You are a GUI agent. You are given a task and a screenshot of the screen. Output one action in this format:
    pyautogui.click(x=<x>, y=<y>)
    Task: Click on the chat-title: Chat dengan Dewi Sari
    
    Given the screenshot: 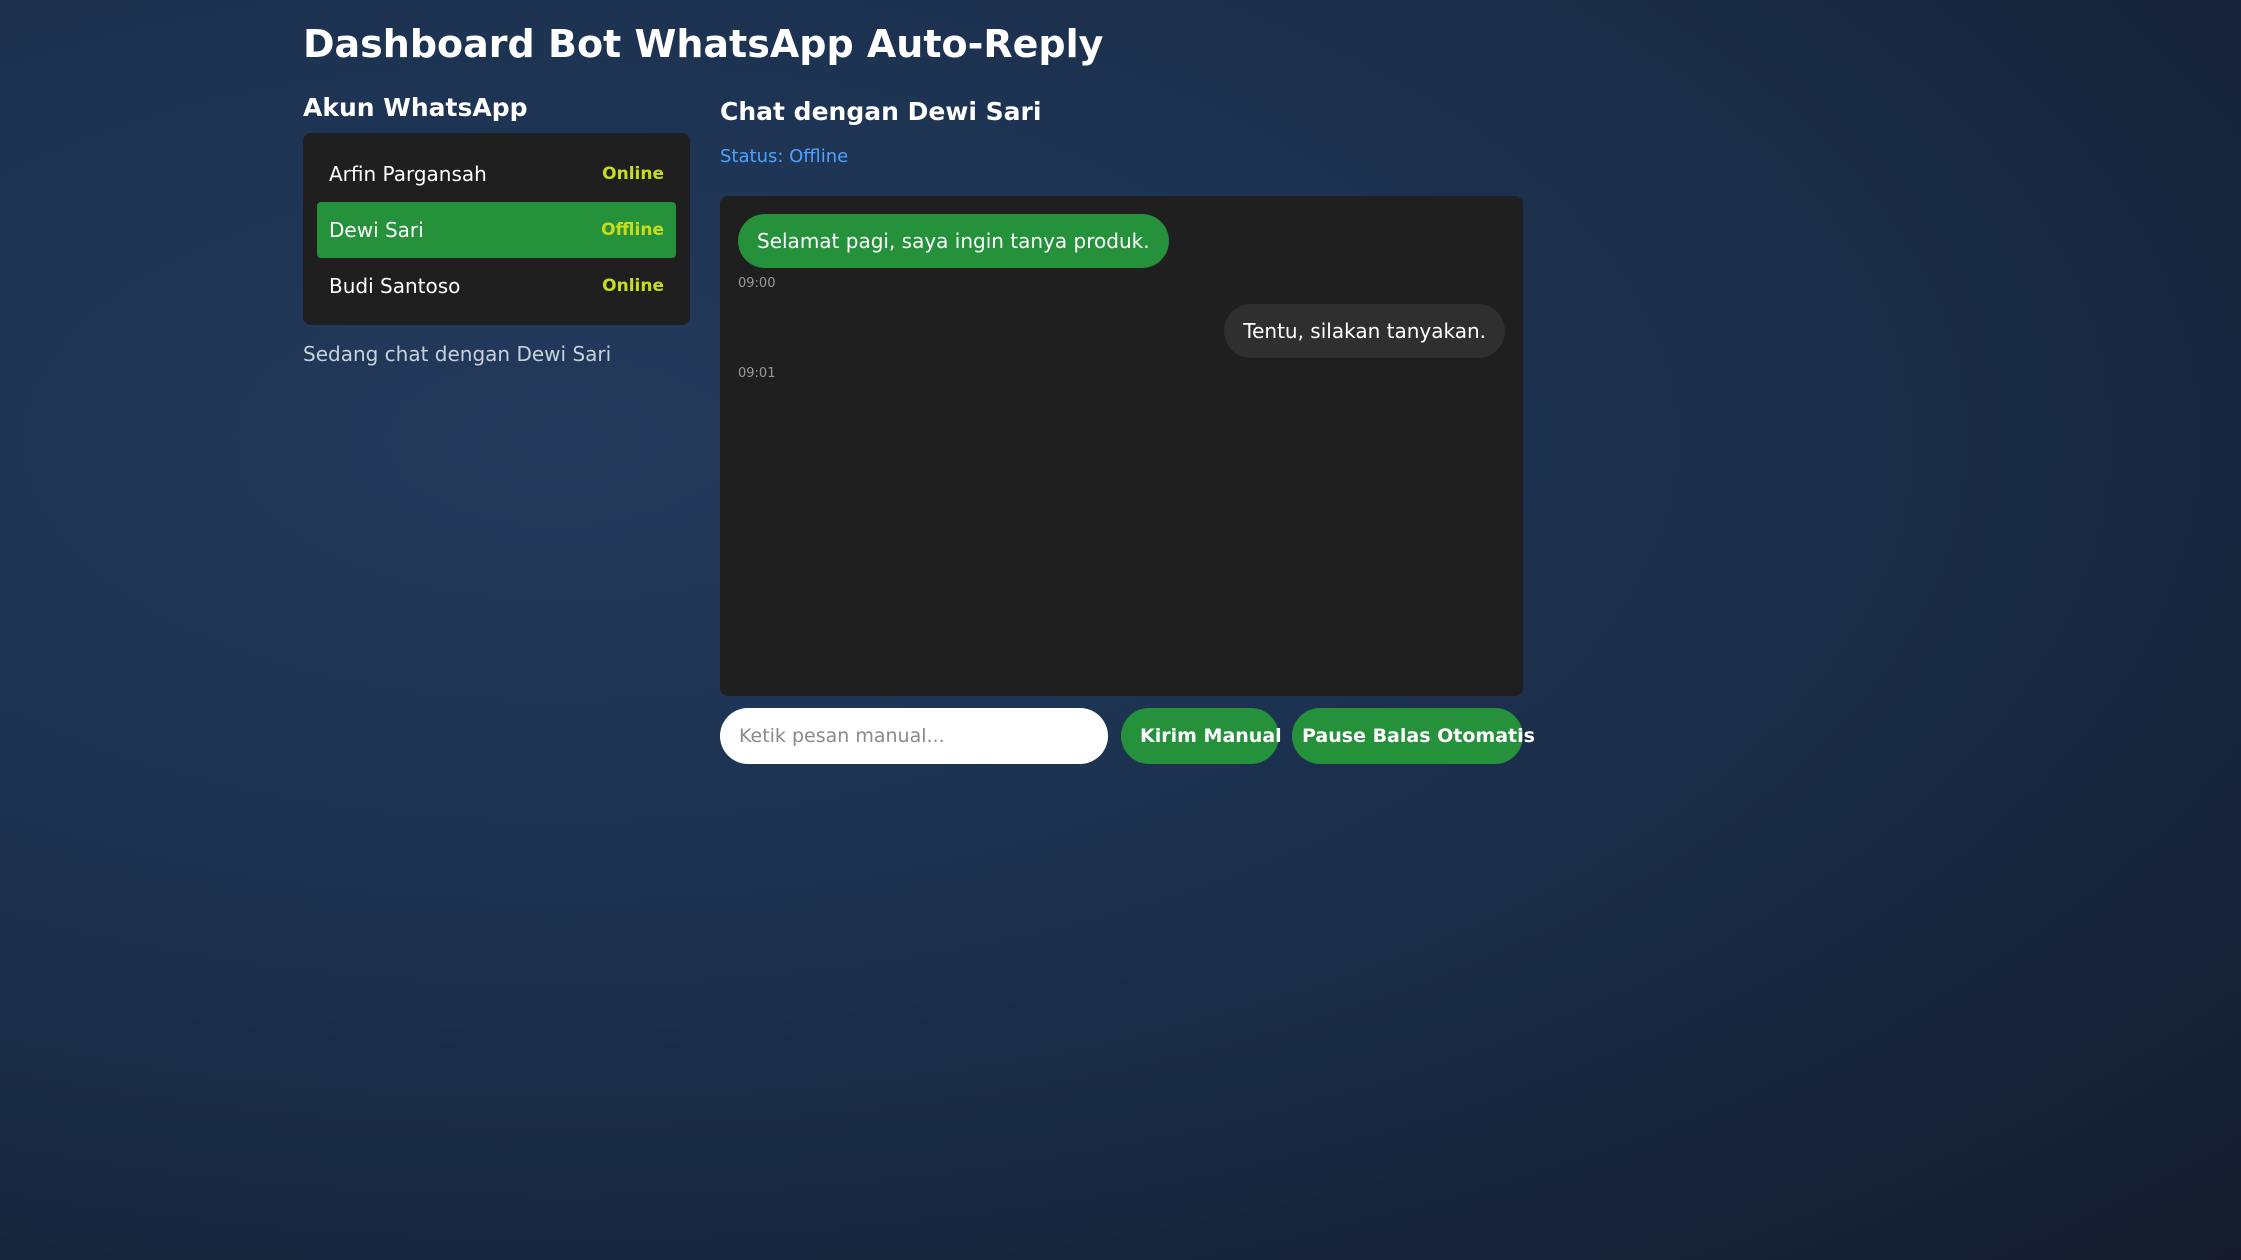 What is the action you would take?
    pyautogui.click(x=881, y=111)
    